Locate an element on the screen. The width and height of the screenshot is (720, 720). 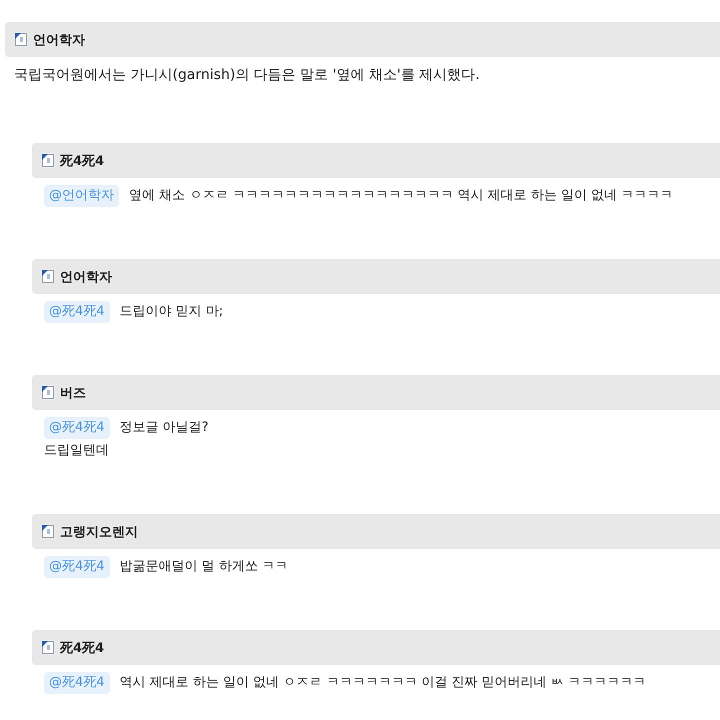
comment-text: 역시 제대로 하는 일이 없네 ㅇㅈㄹ ㅋㅋㅋㅋㅋㅋㅋ 이걸 진짜 믿어버리네 ㅄ ㅋㅋㅋㅋㅋㅋ is located at coordinates (383, 683).